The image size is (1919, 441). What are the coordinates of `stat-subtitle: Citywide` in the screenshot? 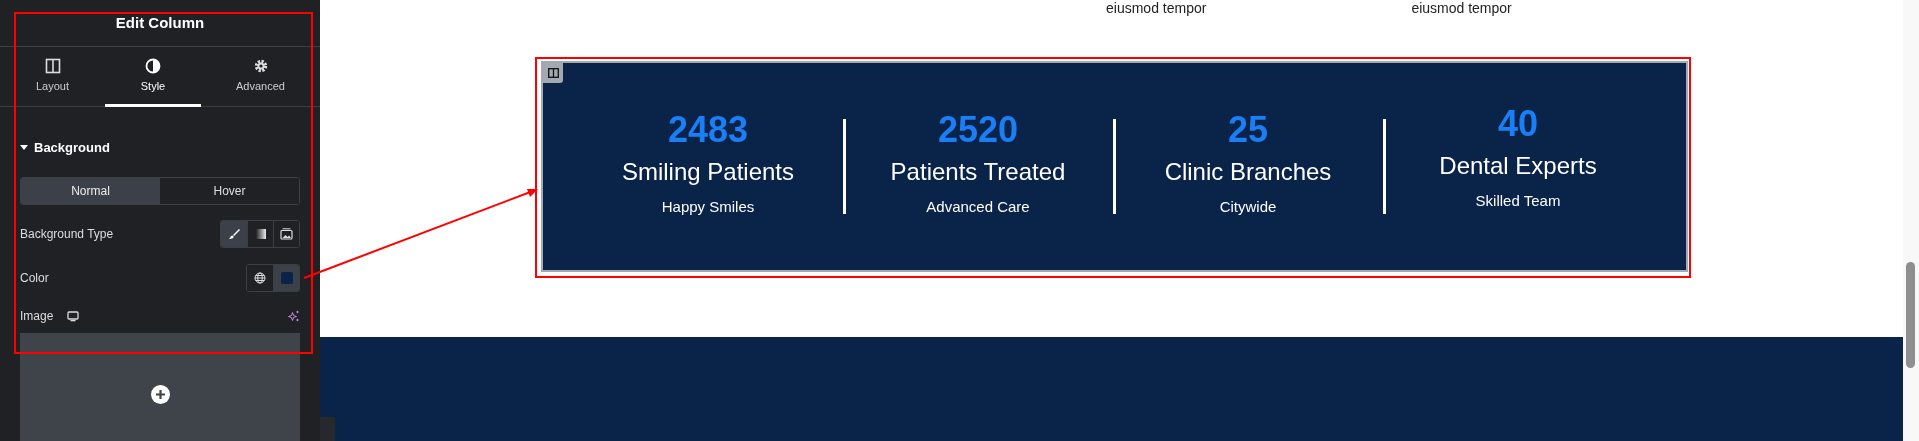 It's located at (1248, 207).